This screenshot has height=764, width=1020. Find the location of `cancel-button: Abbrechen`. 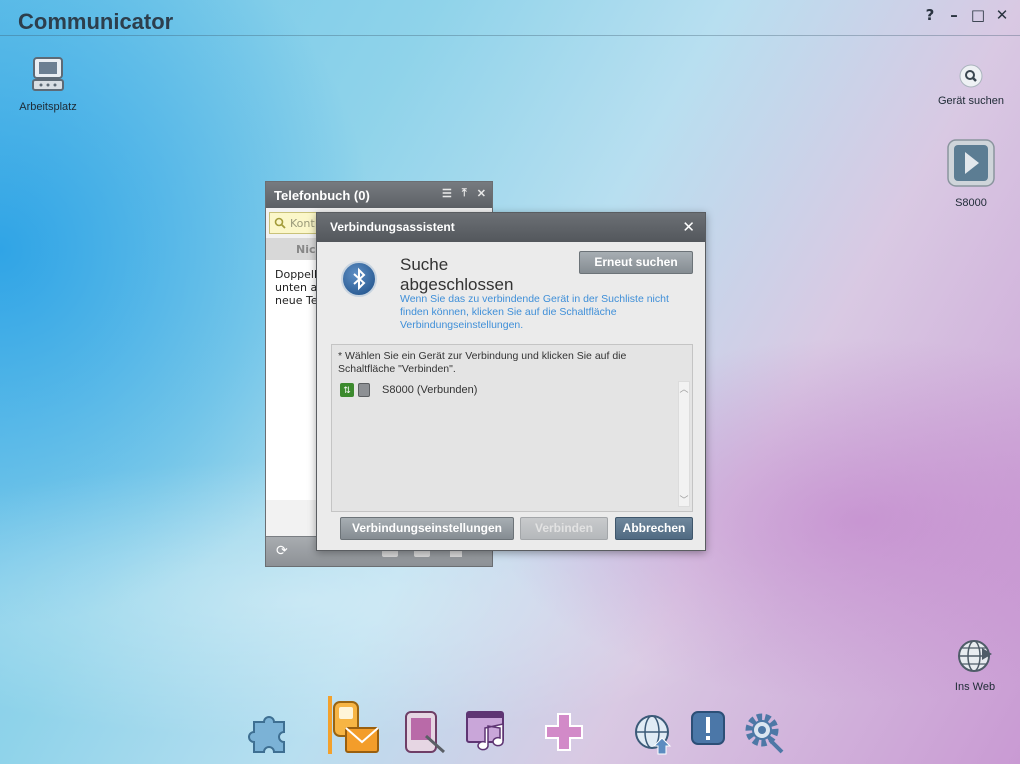

cancel-button: Abbrechen is located at coordinates (654, 528).